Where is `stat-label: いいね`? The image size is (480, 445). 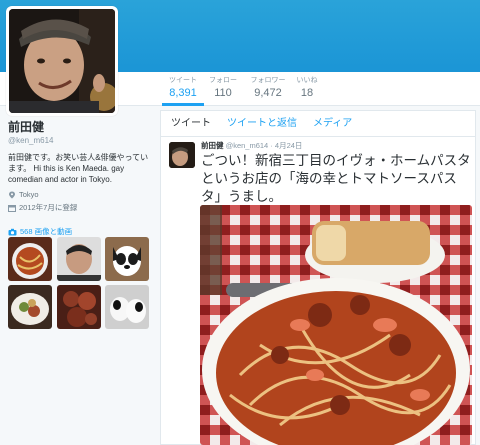
stat-label: いいね is located at coordinates (307, 80).